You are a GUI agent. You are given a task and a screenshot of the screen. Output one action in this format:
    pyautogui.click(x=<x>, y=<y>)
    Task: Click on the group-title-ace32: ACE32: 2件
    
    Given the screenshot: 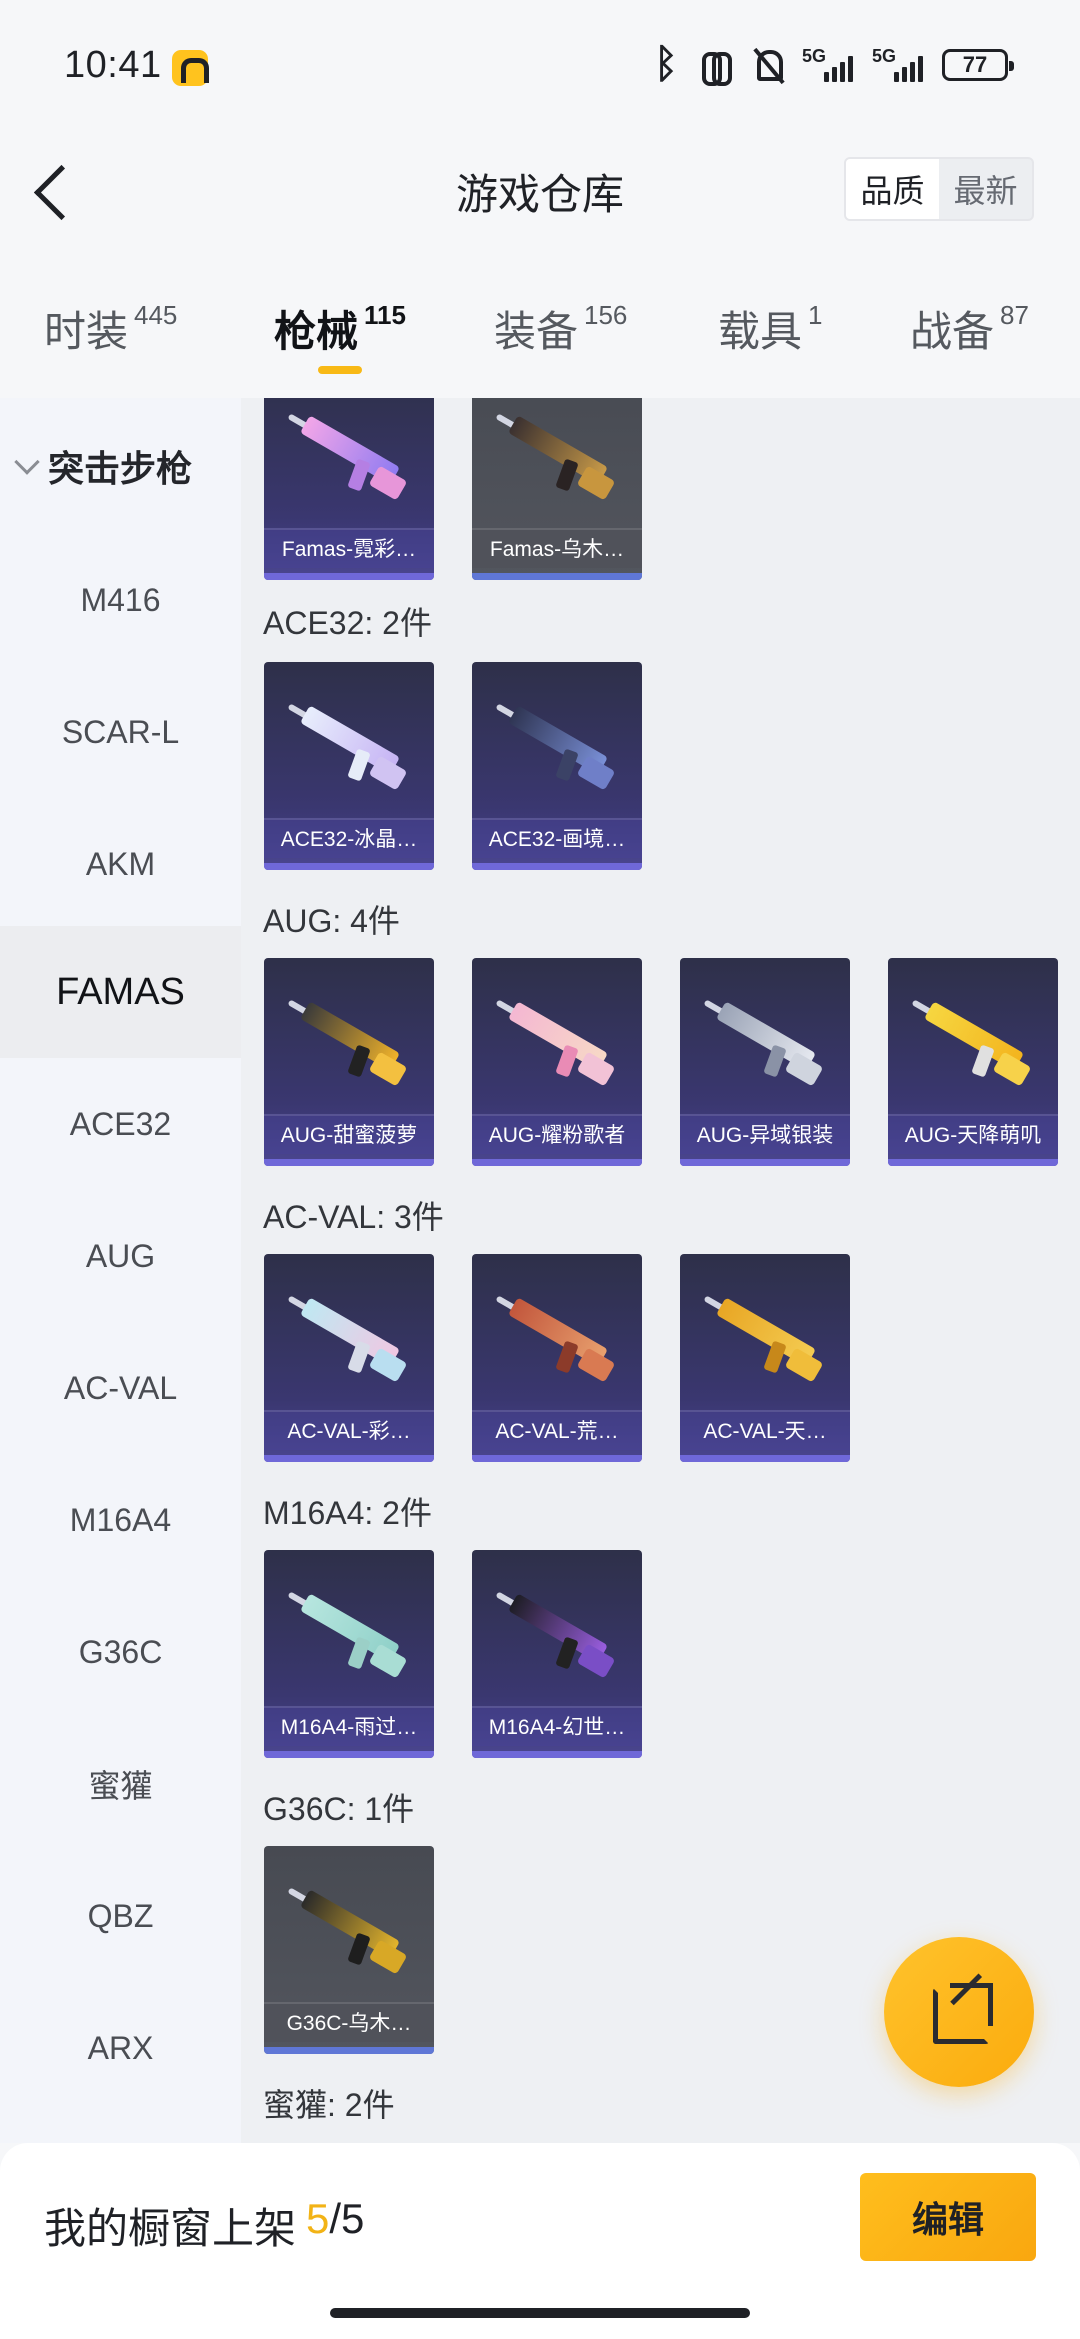 What is the action you would take?
    pyautogui.click(x=347, y=623)
    